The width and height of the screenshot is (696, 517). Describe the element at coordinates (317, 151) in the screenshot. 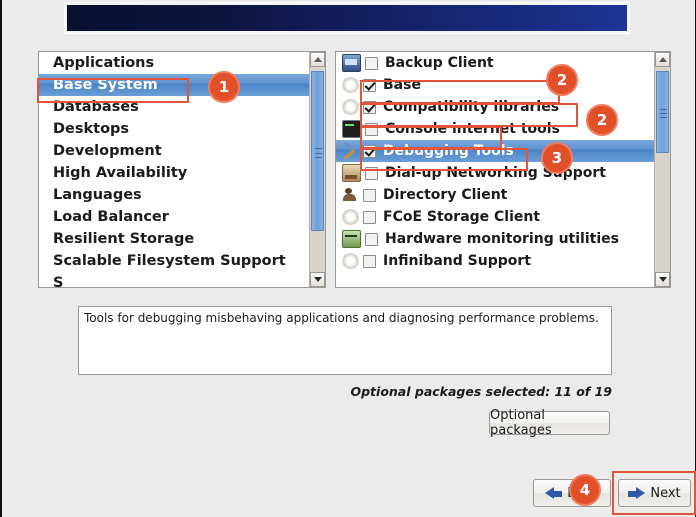

I see `group-scroll-thumb` at that location.